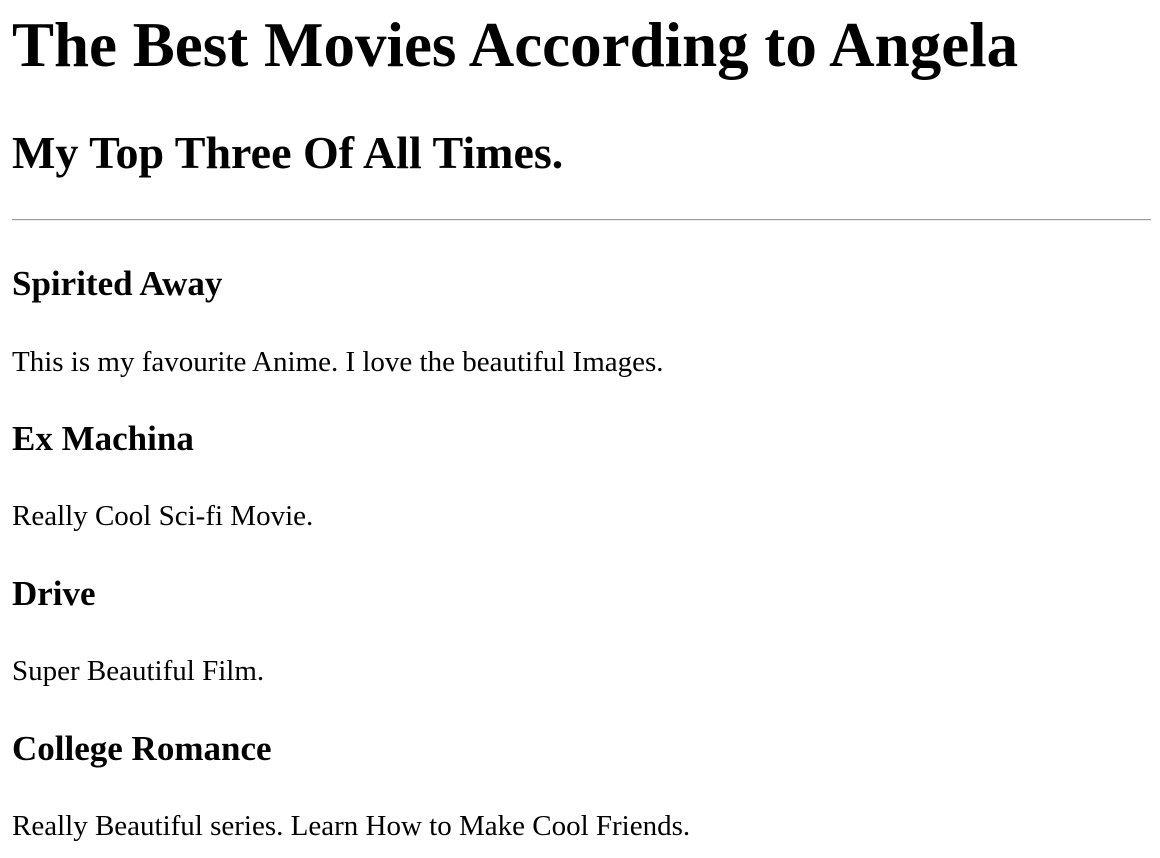  I want to click on movie-description: Super Beautiful Film., so click(138, 671).